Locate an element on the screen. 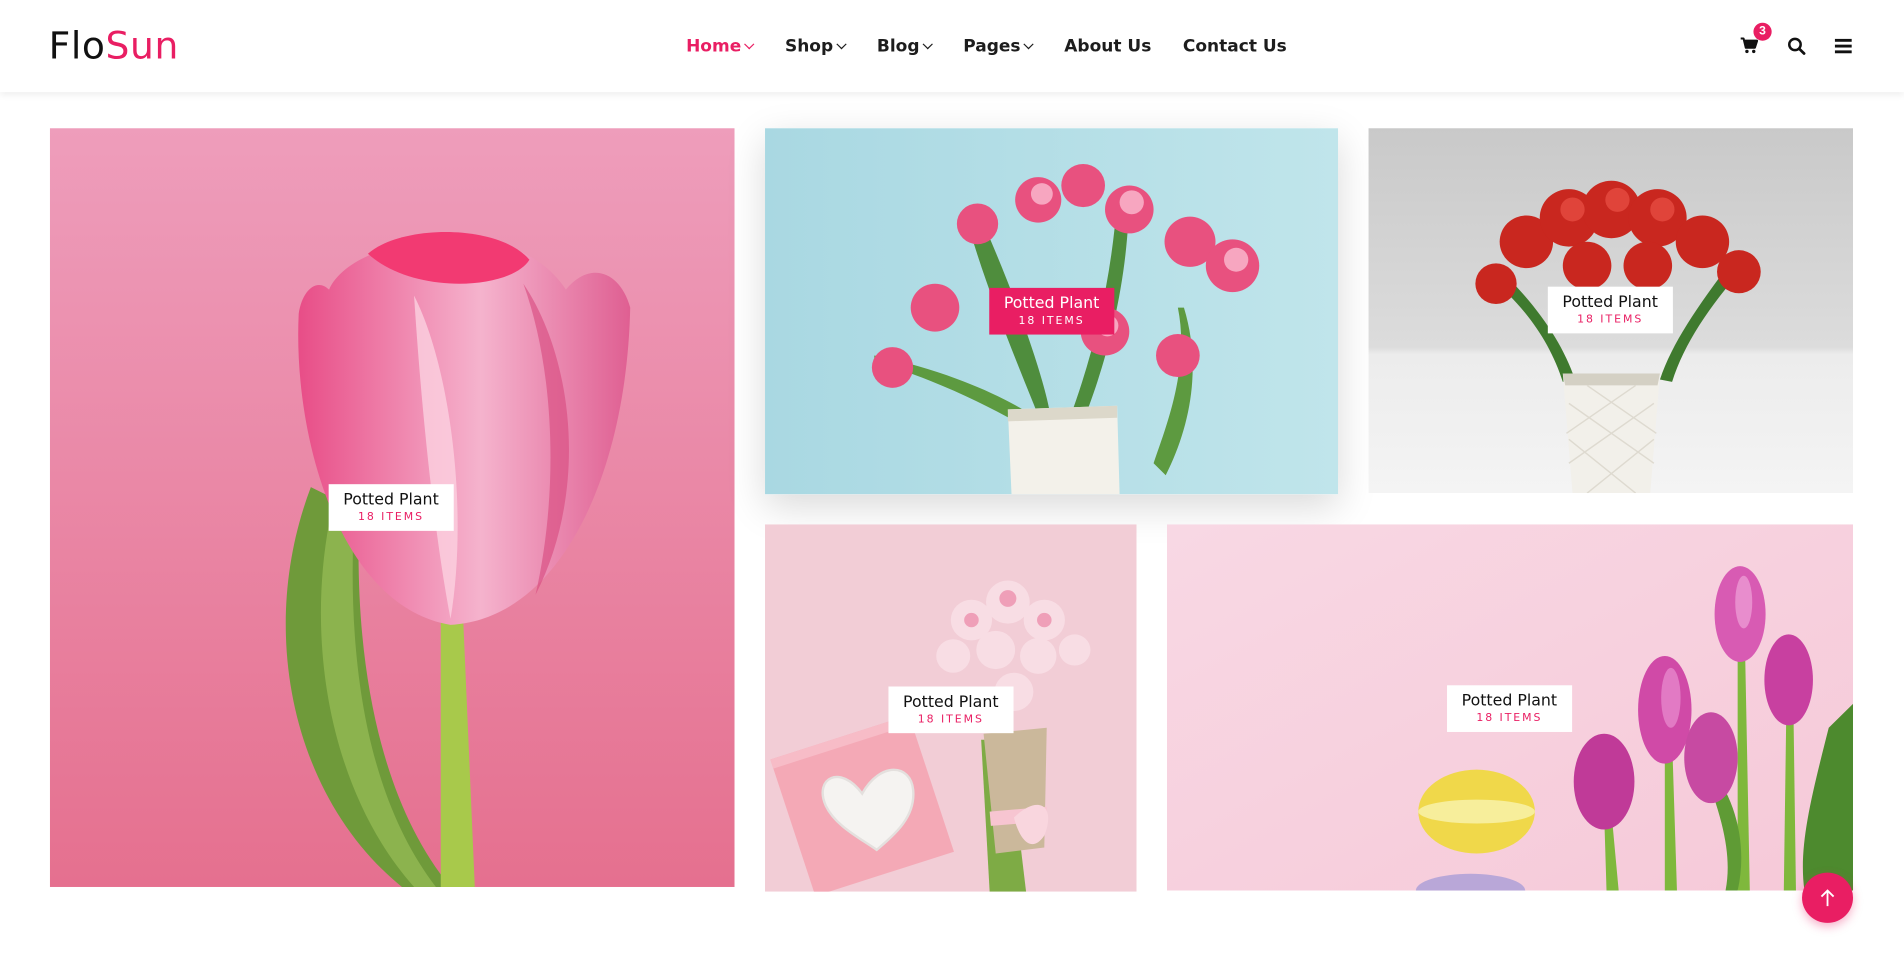 The image size is (1904, 954). search-icon is located at coordinates (1796, 46).